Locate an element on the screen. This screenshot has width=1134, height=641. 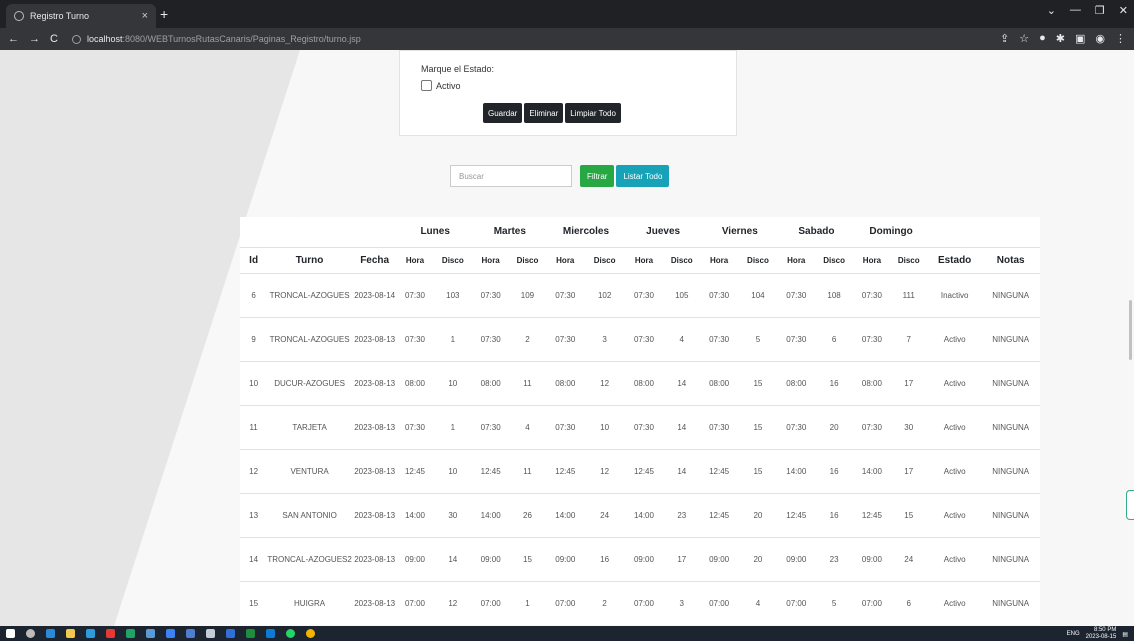
store-icon is located at coordinates (90, 633).